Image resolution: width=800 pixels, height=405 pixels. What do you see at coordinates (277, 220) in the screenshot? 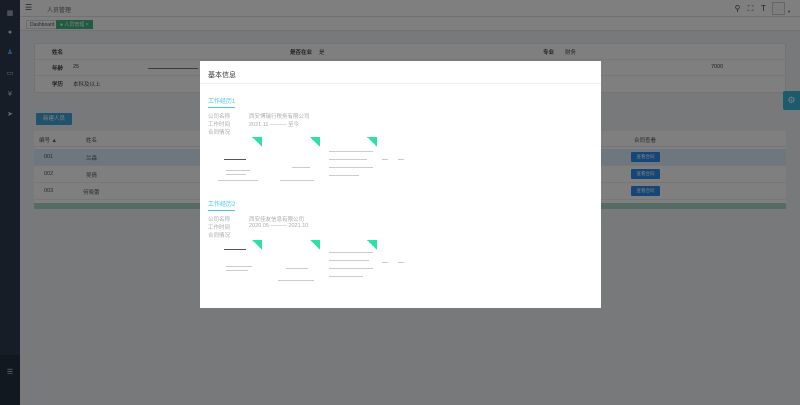
I see `company-value: 西安佳友信息有限公司` at bounding box center [277, 220].